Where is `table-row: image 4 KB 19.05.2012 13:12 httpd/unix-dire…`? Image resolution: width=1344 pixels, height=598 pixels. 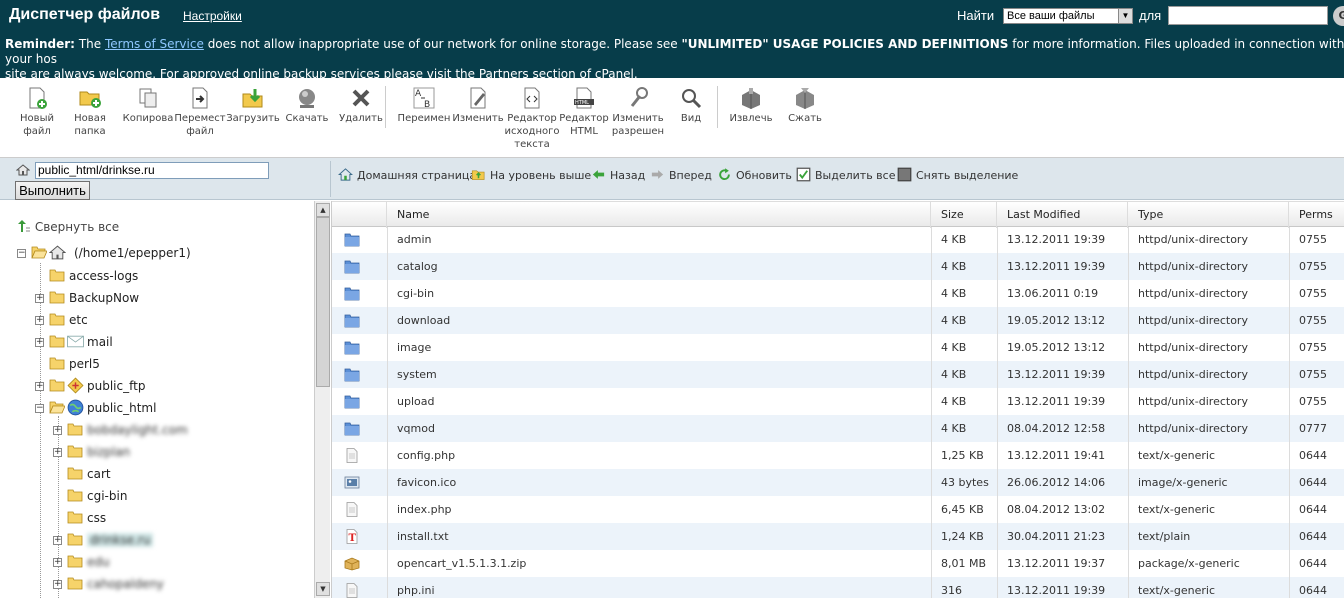 table-row: image 4 KB 19.05.2012 13:12 httpd/unix-dire… is located at coordinates (838, 347).